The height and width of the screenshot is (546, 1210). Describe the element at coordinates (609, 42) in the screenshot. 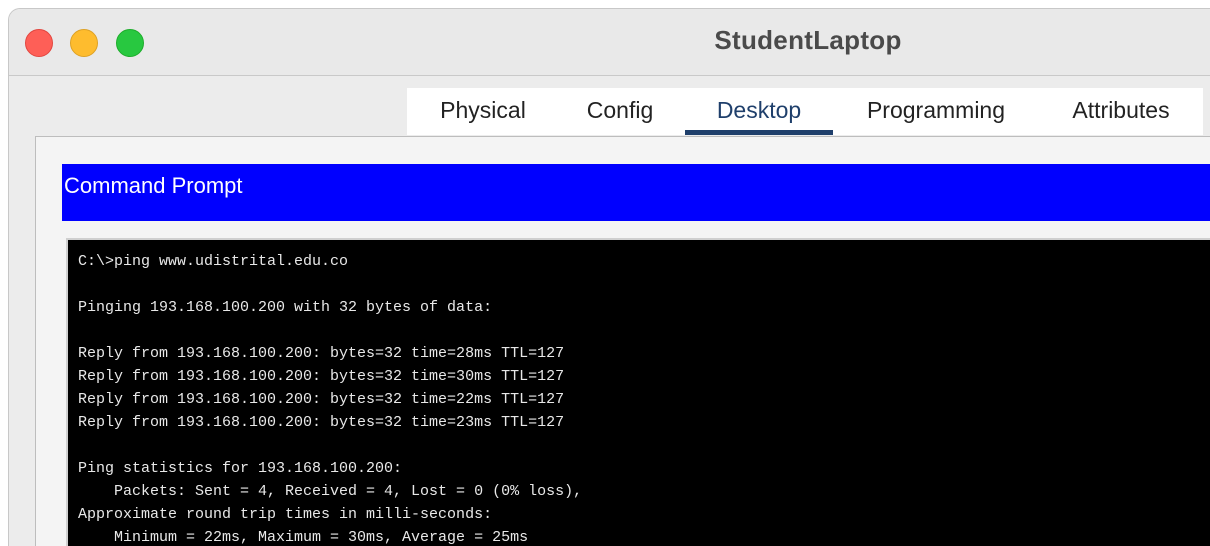

I see `title-bar: StudentLaptop` at that location.